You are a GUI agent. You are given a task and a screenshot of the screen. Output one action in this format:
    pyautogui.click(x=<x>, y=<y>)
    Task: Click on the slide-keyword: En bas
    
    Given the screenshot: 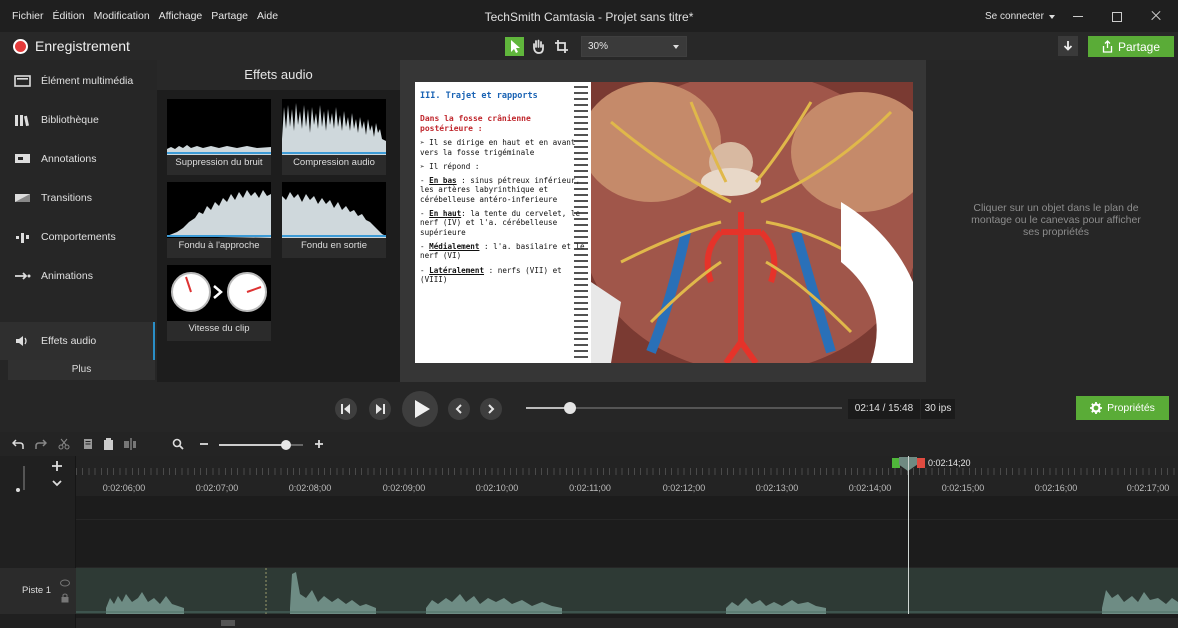 What is the action you would take?
    pyautogui.click(x=443, y=181)
    